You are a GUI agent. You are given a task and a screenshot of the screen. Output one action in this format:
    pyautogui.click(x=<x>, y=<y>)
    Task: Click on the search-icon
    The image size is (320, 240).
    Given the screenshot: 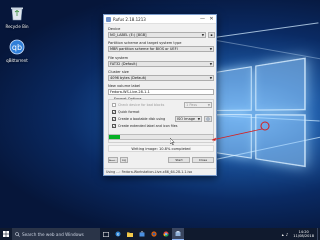 What is the action you would take?
    pyautogui.click(x=17, y=234)
    